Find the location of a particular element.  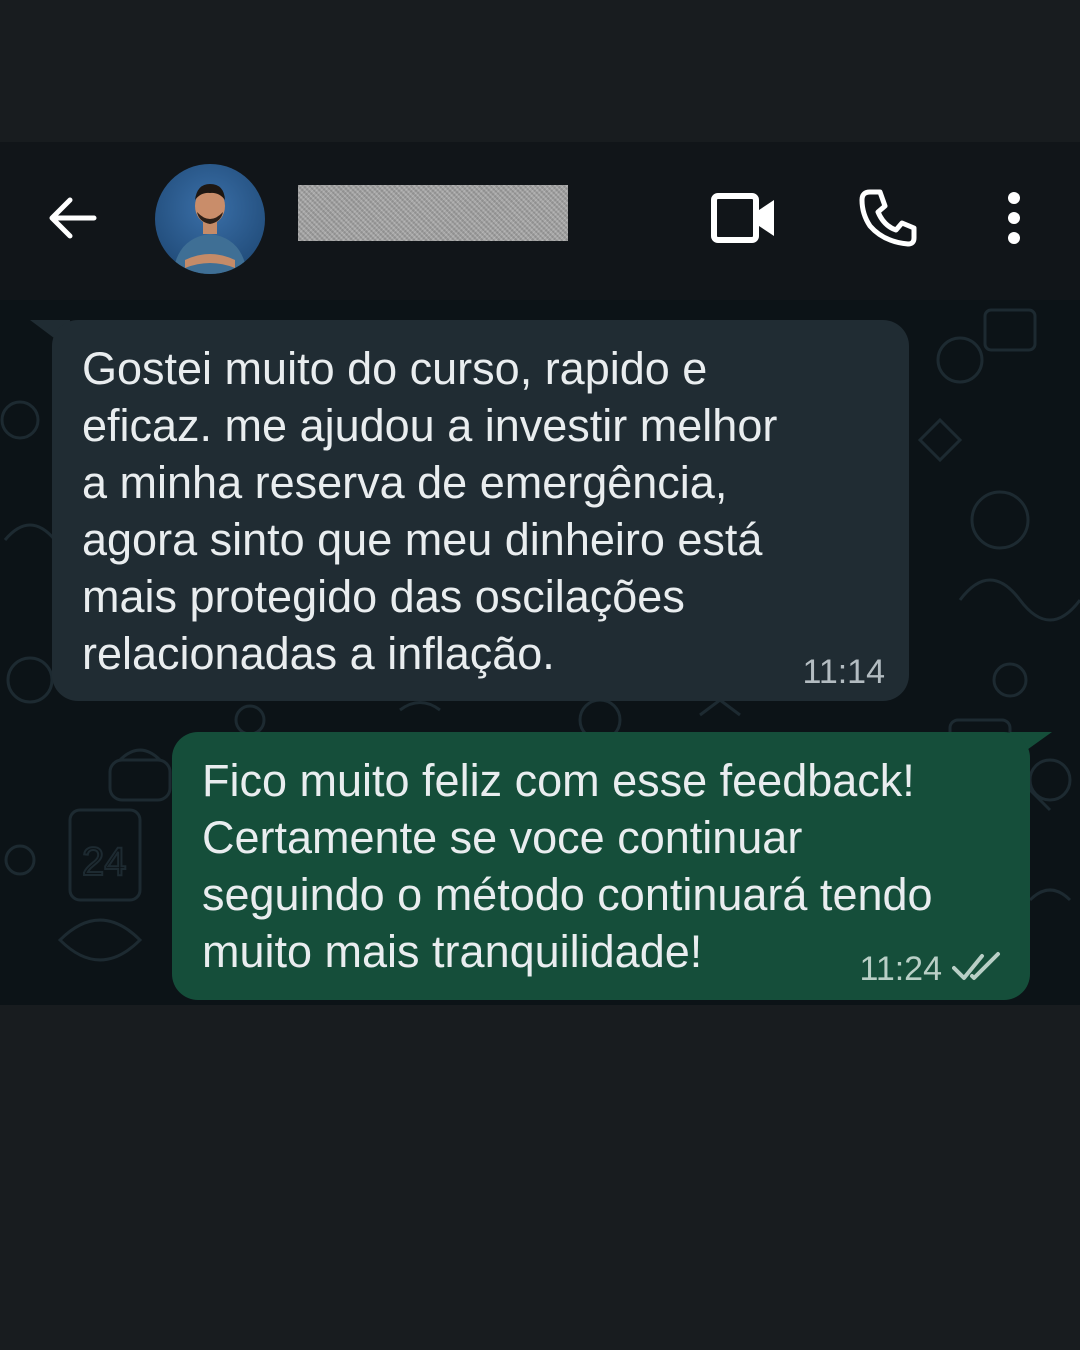

phone-icon is located at coordinates (888, 218).